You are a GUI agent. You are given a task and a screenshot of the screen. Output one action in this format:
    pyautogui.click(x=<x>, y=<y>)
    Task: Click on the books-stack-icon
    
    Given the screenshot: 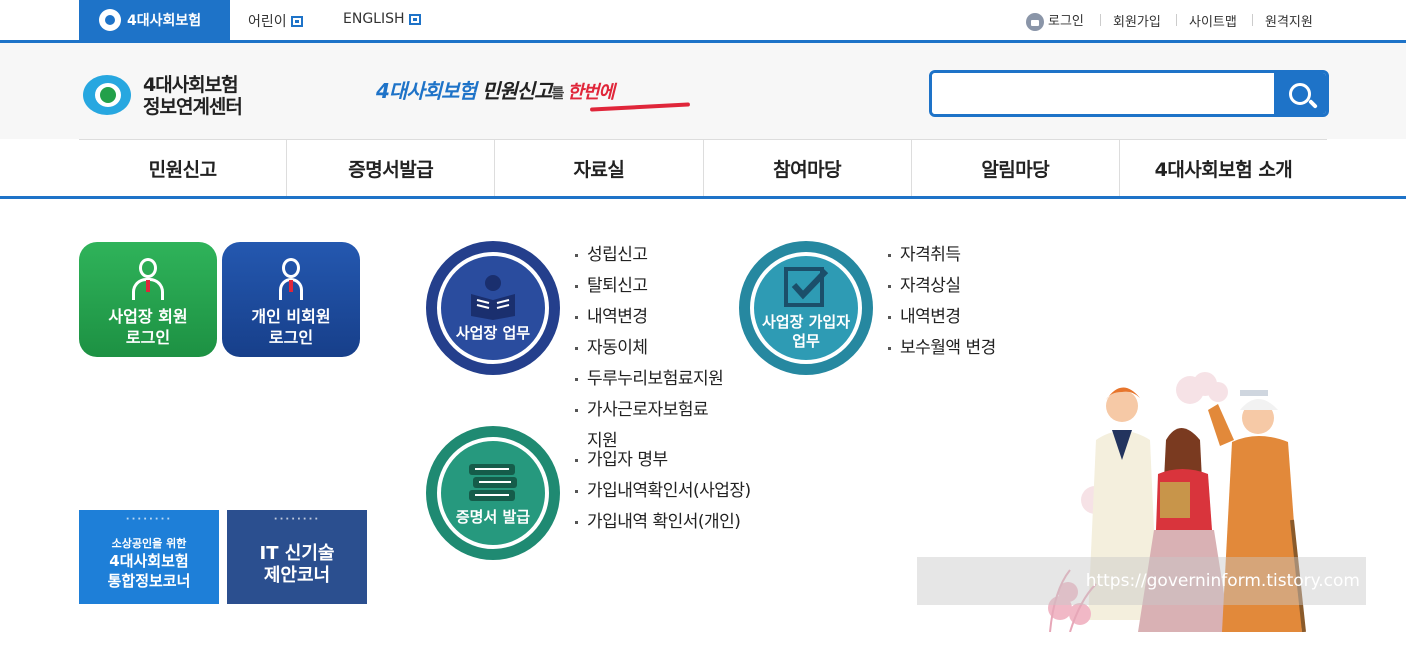 What is the action you would take?
    pyautogui.click(x=493, y=482)
    